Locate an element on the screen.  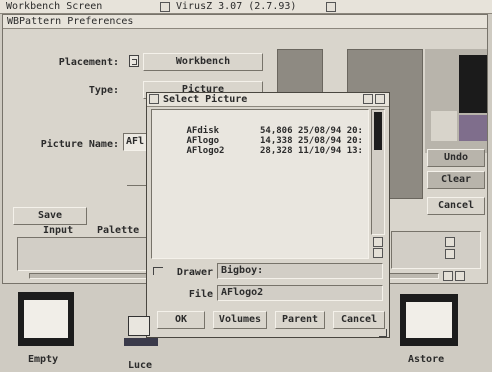
palette-color-black is located at coordinates (473, 84).